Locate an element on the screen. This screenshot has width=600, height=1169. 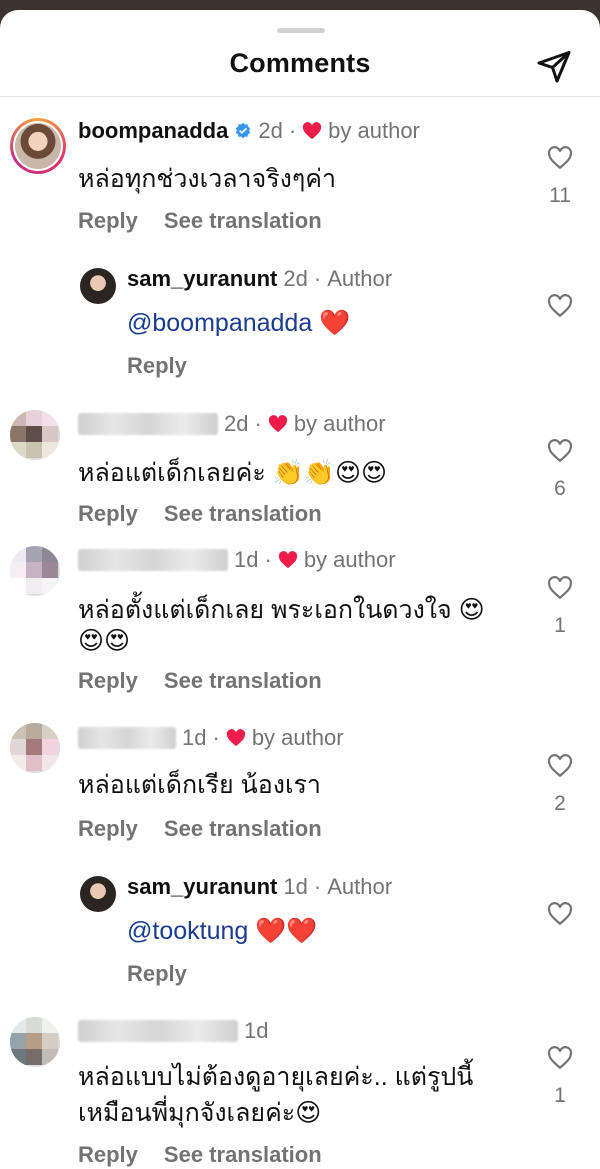
comment-text: หล่อแบบไม่ต้องดูอายุเลยค่ะ.. แต่รูปนี้ is located at coordinates (276, 1077).